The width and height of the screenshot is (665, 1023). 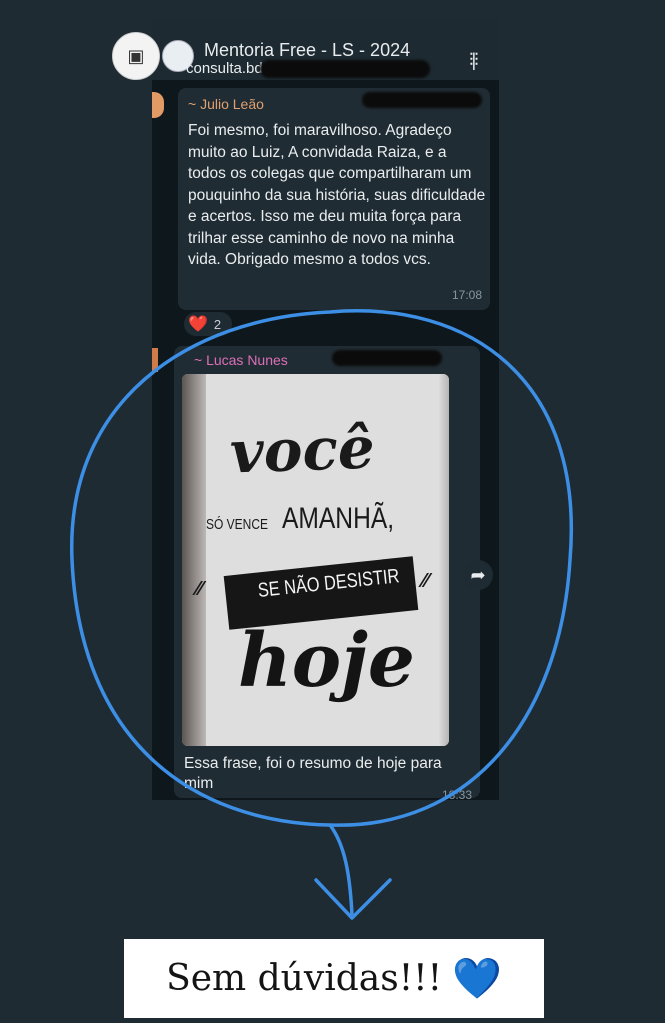 What do you see at coordinates (474, 60) in the screenshot?
I see `voice-chat-icon: ⫶|⫶` at bounding box center [474, 60].